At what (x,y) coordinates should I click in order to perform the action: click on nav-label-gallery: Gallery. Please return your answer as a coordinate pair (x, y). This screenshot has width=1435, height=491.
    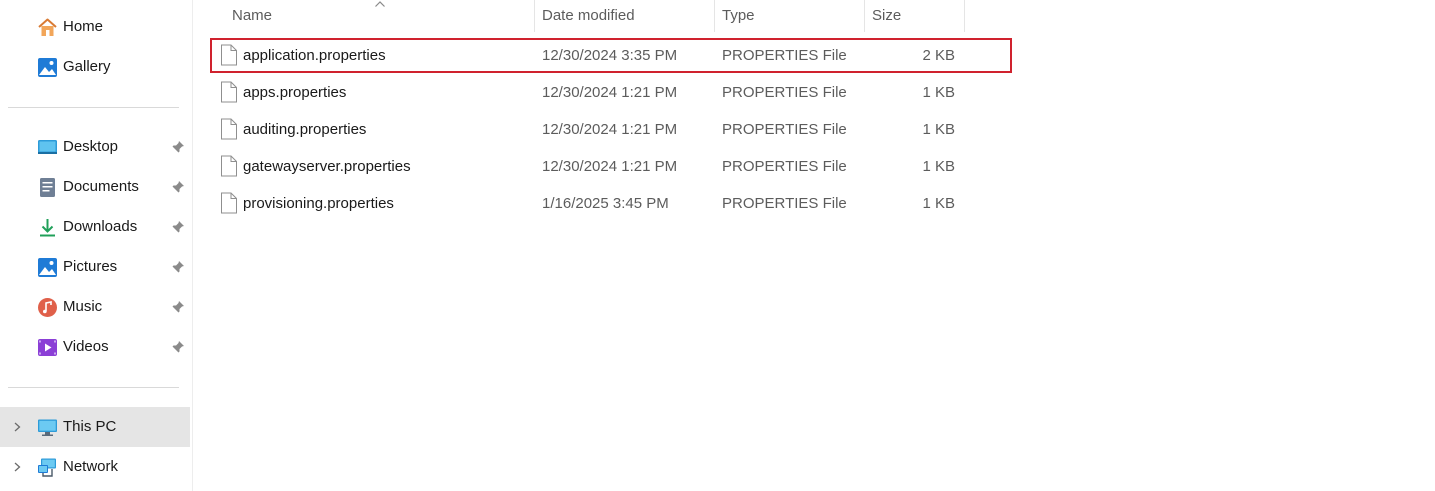
    Looking at the image, I should click on (87, 66).